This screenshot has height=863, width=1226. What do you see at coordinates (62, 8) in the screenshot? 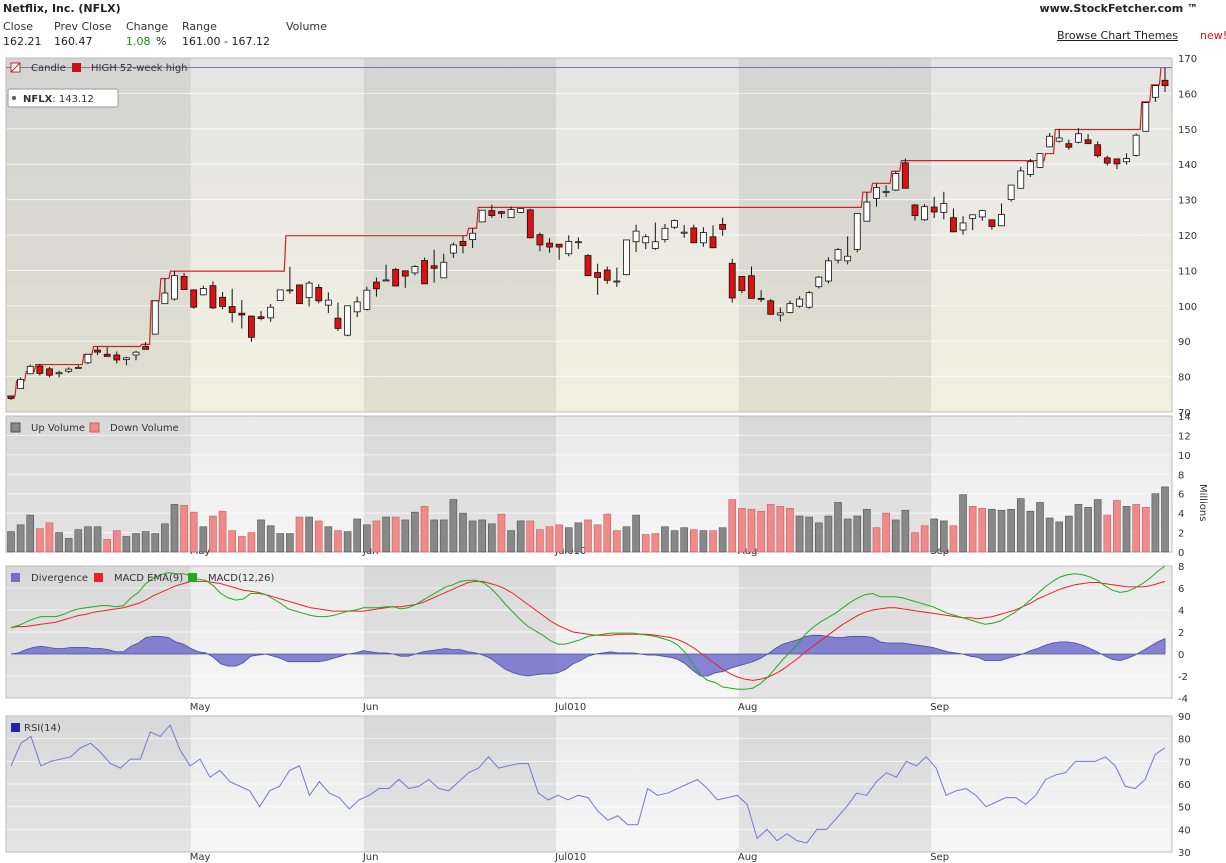
I see `ticker-title: Netflix, Inc. (NFLX)` at bounding box center [62, 8].